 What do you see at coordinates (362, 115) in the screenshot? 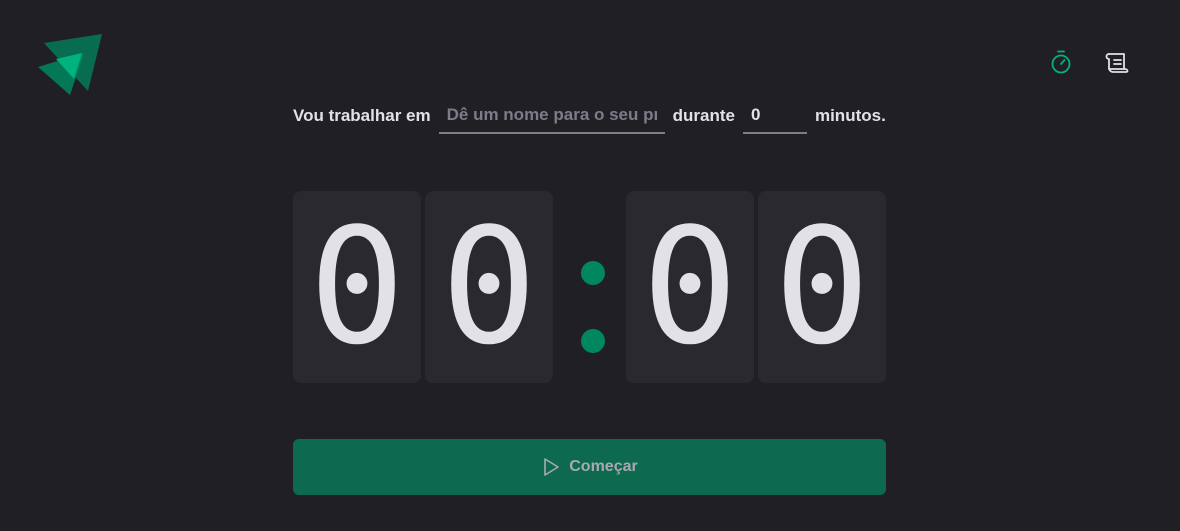
I see `task-prefix-label: Vou trabalhar em` at bounding box center [362, 115].